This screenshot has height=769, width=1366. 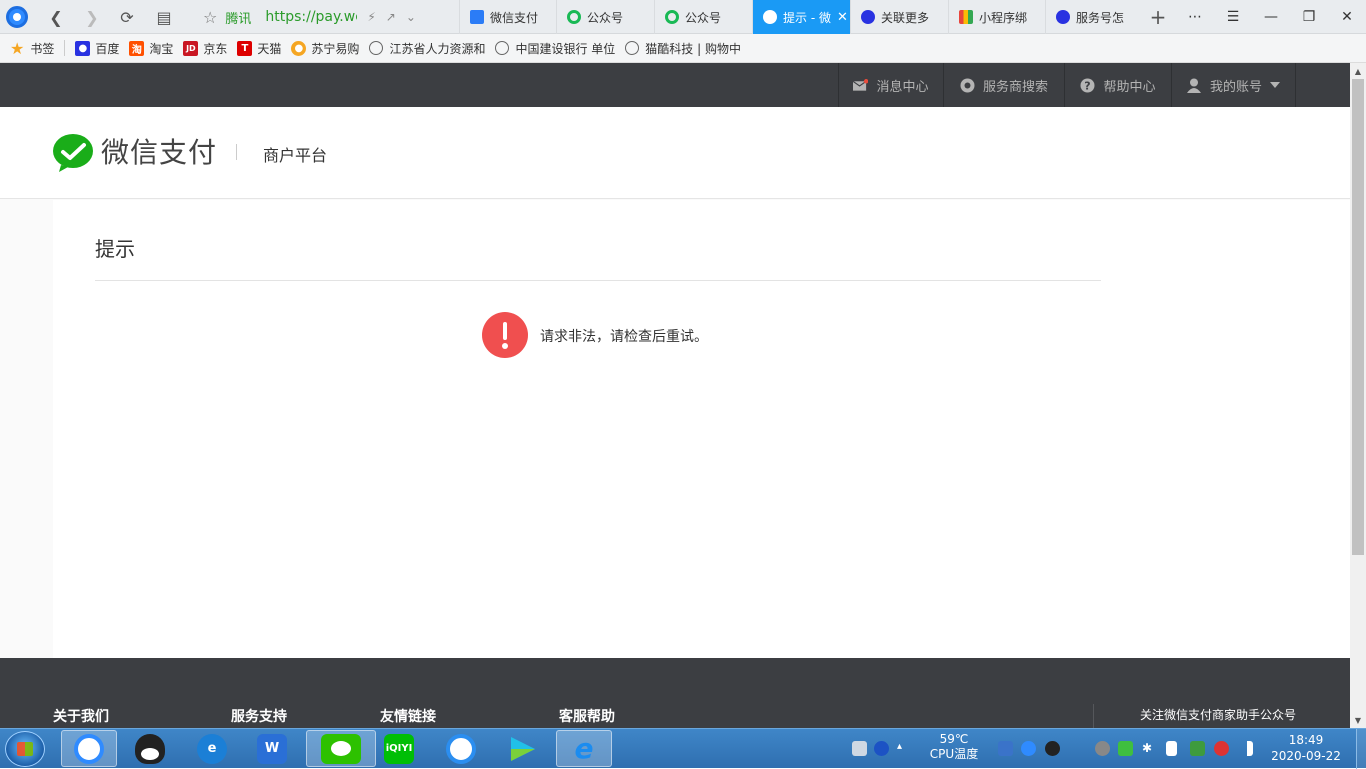 I want to click on footer-about-us: 关于我们, so click(x=81, y=716).